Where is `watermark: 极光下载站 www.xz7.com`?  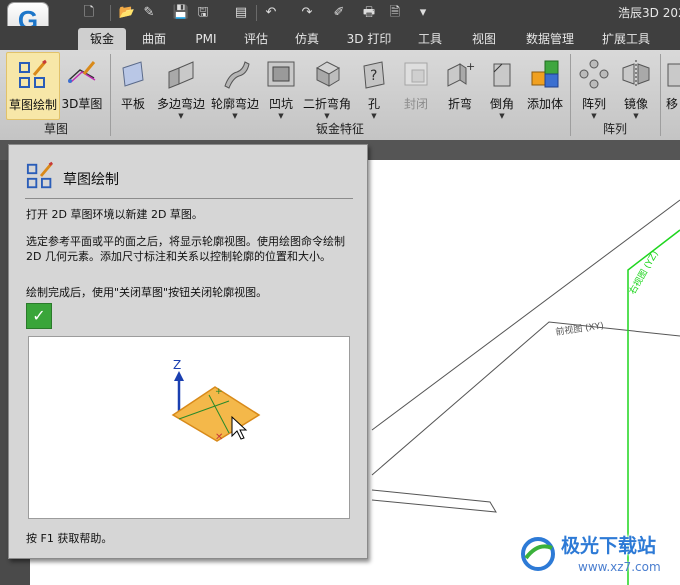
watermark: 极光下载站 www.xz7.com is located at coordinates (598, 558).